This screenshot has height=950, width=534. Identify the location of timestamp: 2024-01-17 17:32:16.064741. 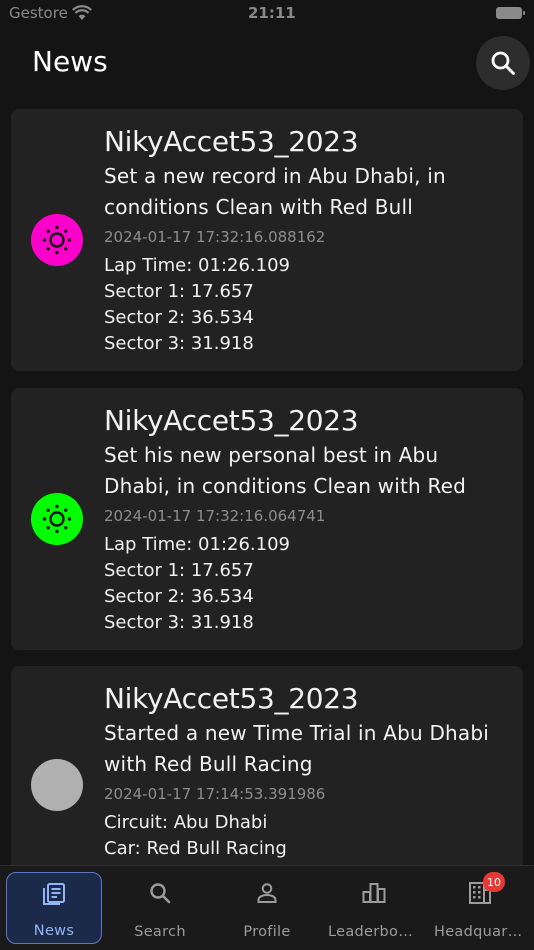
(215, 516).